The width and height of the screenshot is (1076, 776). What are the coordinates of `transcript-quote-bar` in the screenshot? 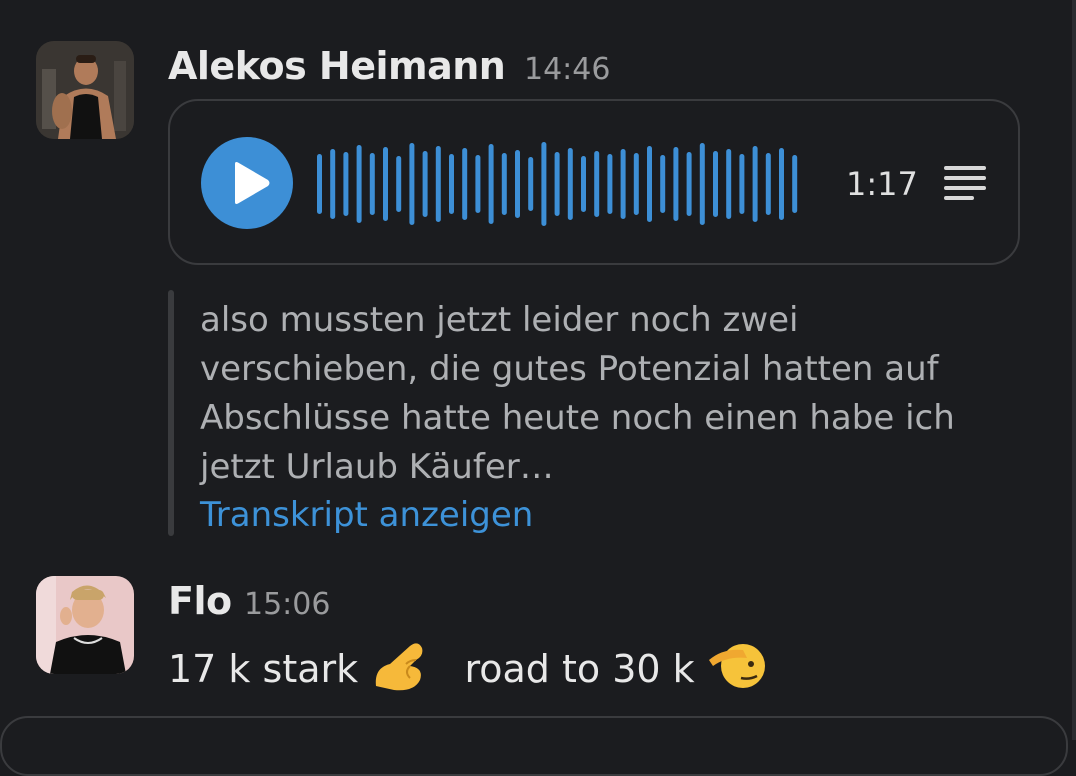 It's located at (171, 413).